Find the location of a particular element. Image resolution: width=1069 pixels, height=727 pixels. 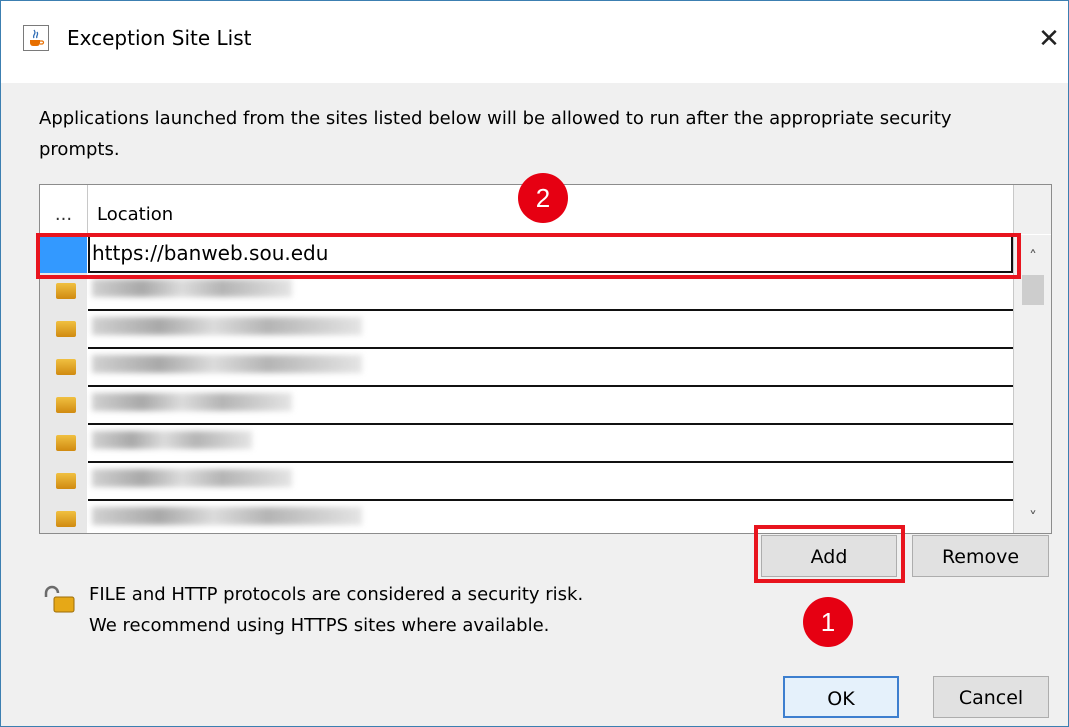

table-row-selected: https://banweb.sou.edu is located at coordinates (526, 254).